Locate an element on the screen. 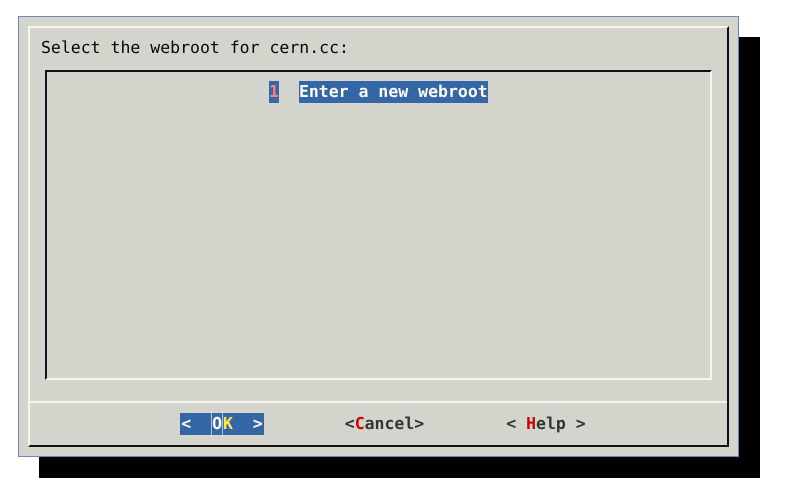  menu-item: Enter a new webroot is located at coordinates (393, 92).